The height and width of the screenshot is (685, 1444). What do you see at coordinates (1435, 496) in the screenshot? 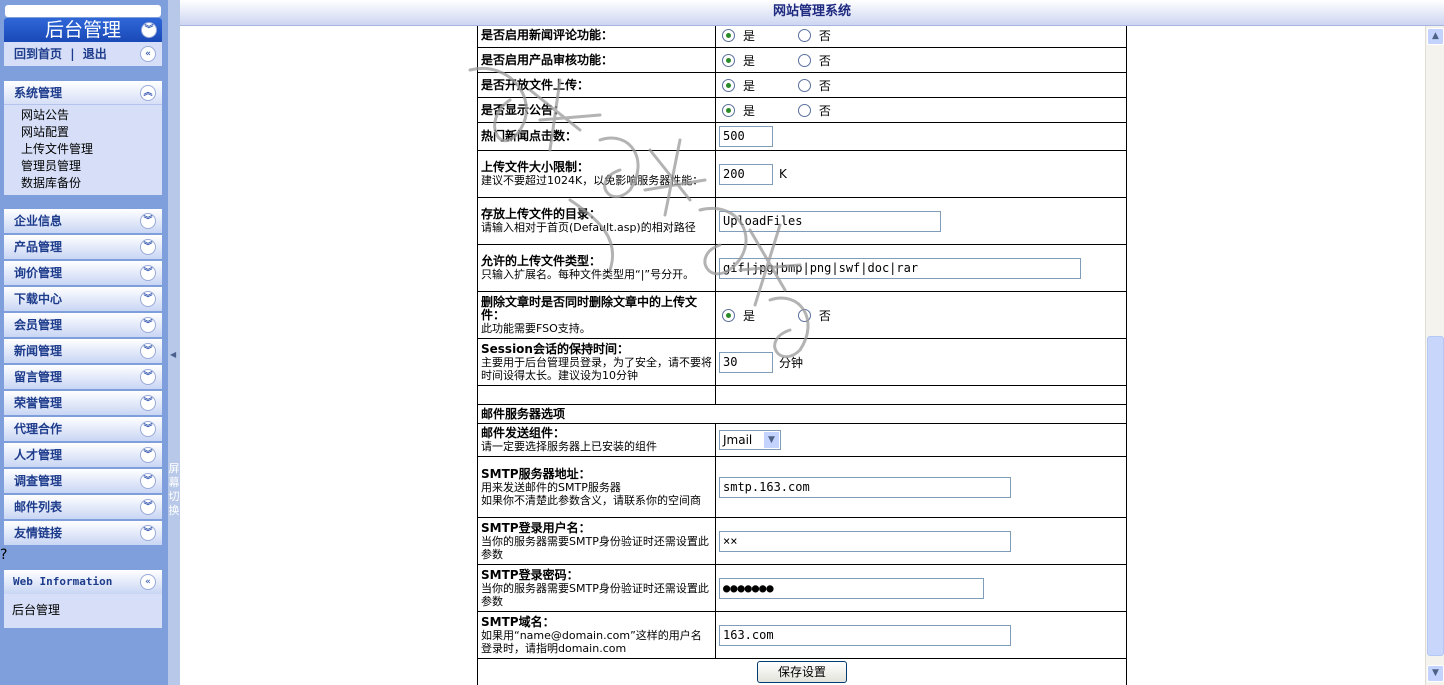
I see `scrollbar-thumb` at bounding box center [1435, 496].